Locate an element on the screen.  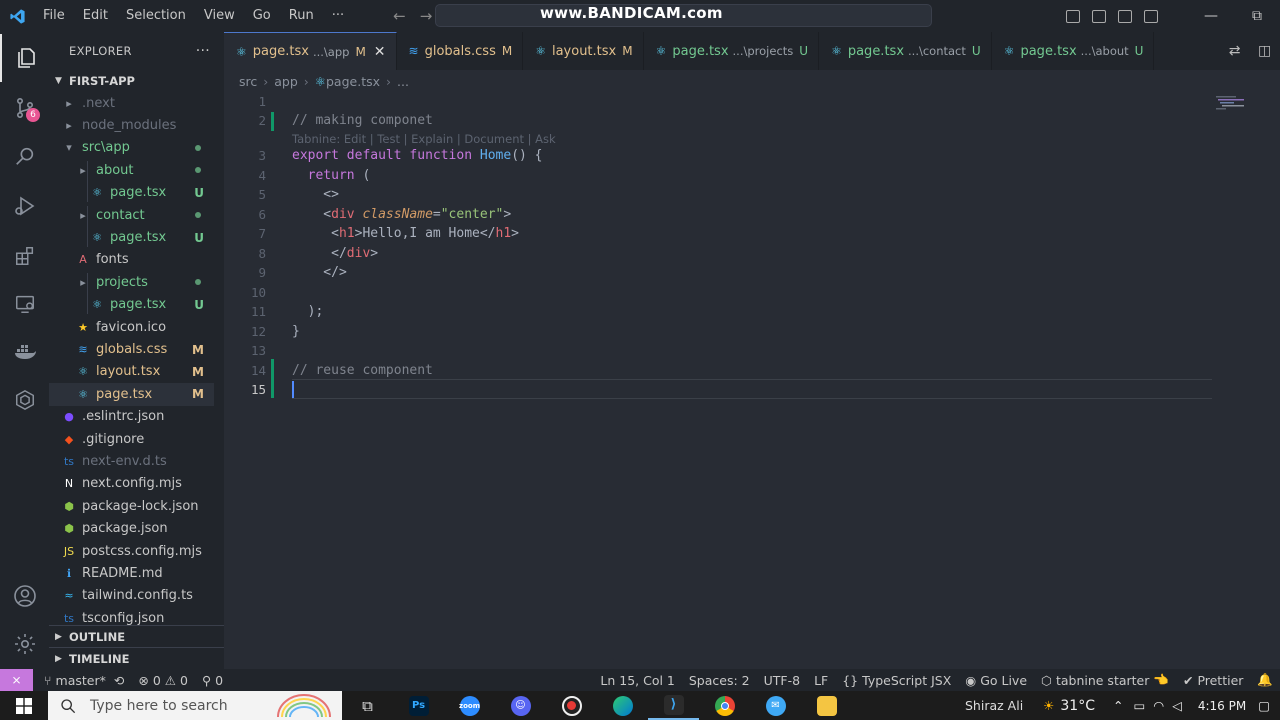
remote-explorer-icon is located at coordinates (24, 304).